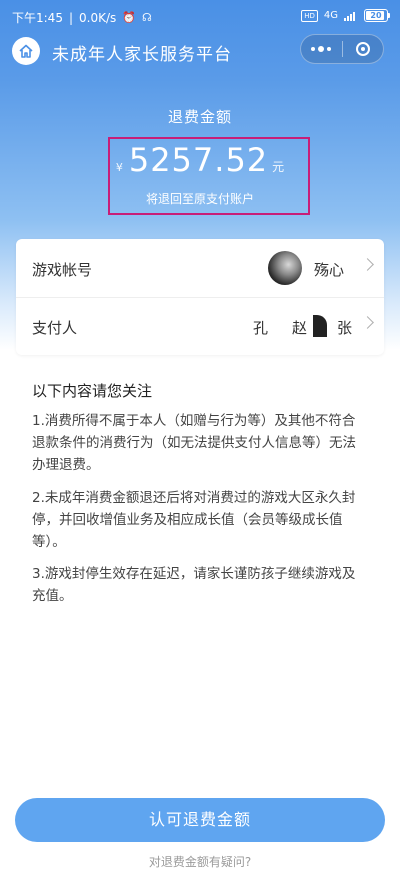  Describe the element at coordinates (278, 167) in the screenshot. I see `amount-unit: 元` at that location.